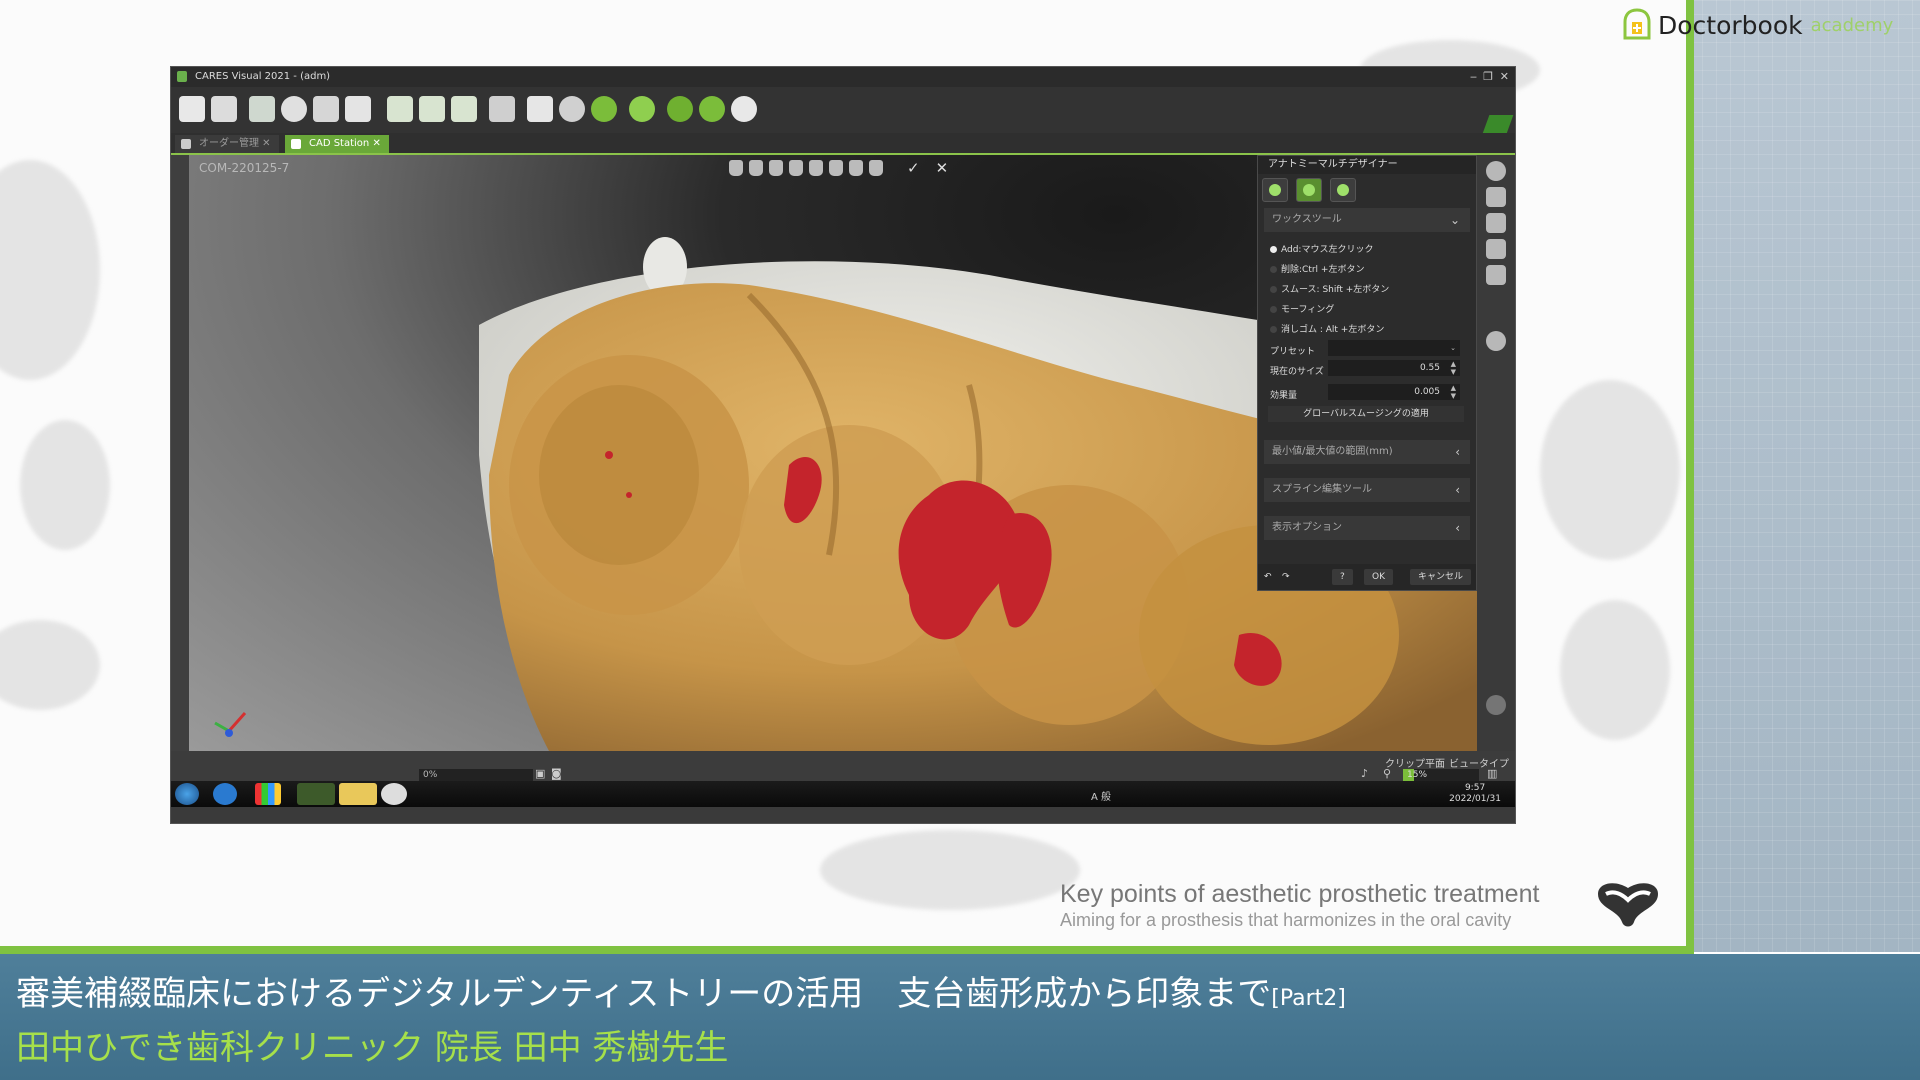  I want to click on redo-icon: ↷, so click(1286, 577).